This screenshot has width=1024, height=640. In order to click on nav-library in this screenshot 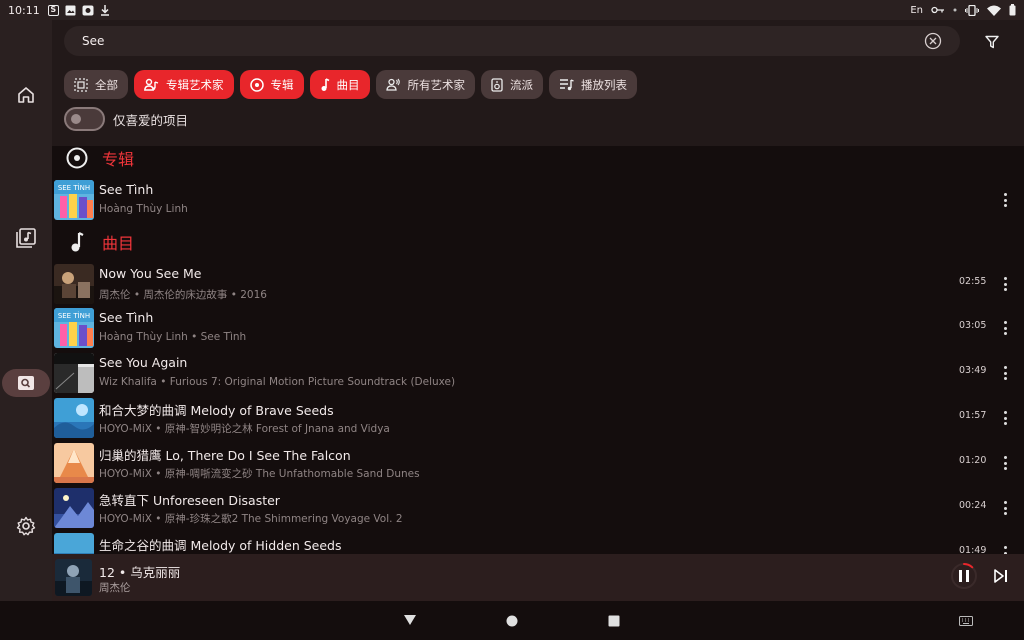, I will do `click(26, 238)`.